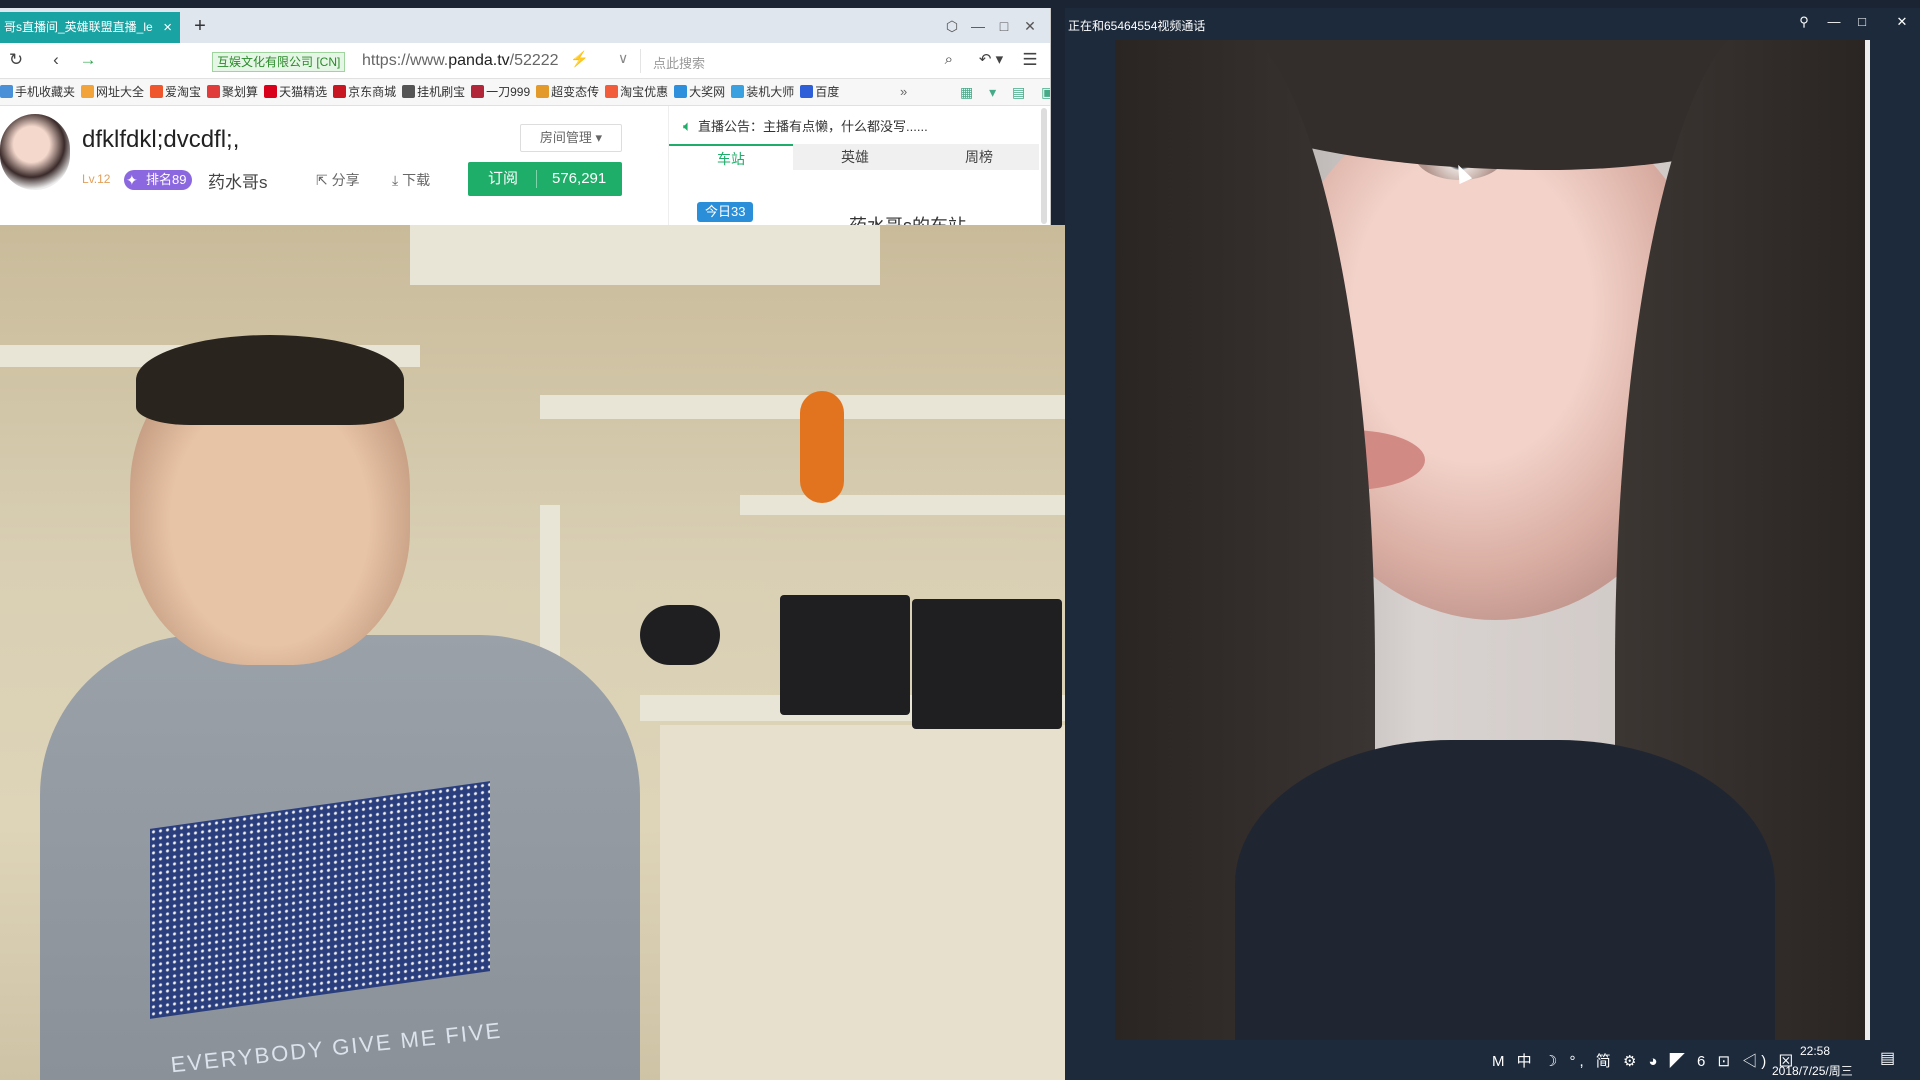 The height and width of the screenshot is (1080, 1920). I want to click on subscribe-button: 订阅 576,291, so click(545, 179).